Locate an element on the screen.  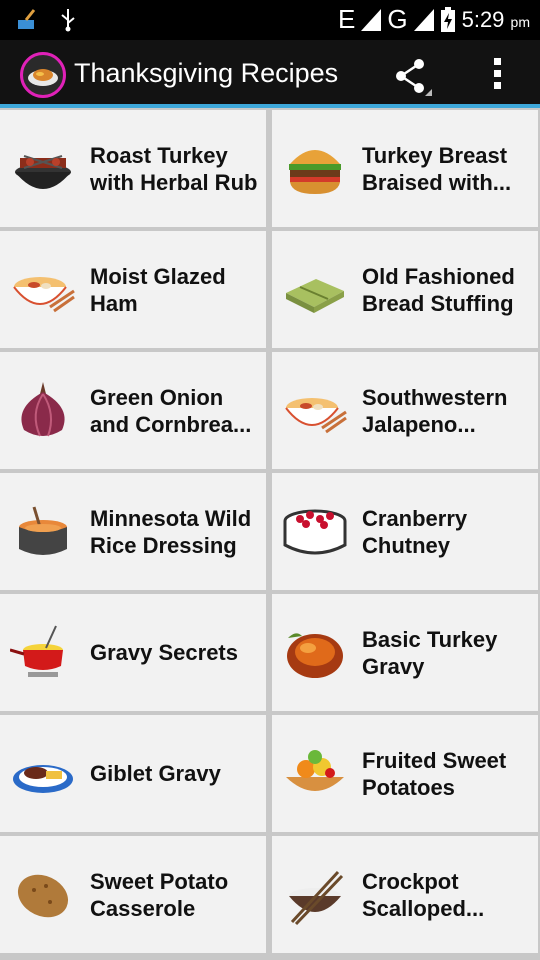
recipe-card: Cranberry Chutney is located at coordinates (405, 531).